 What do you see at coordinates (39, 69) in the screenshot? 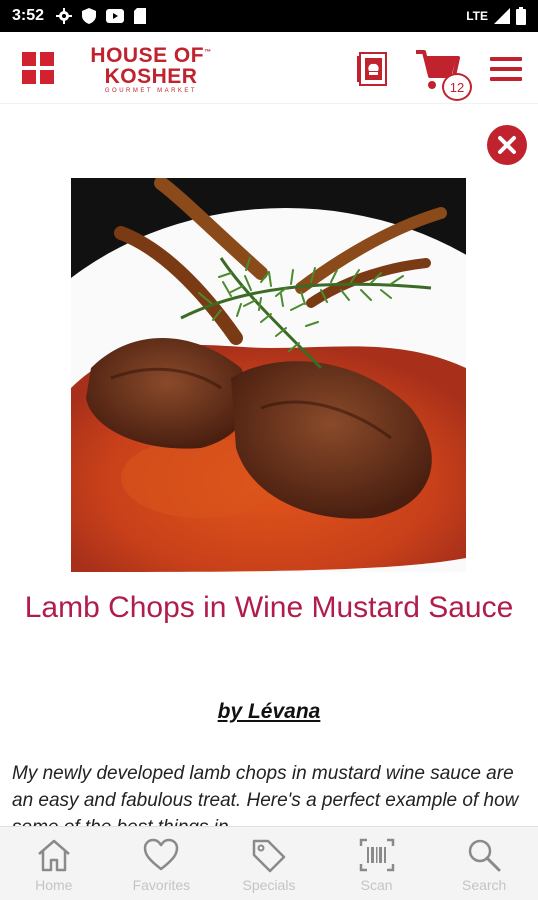
I see `categories-grid-icon` at bounding box center [39, 69].